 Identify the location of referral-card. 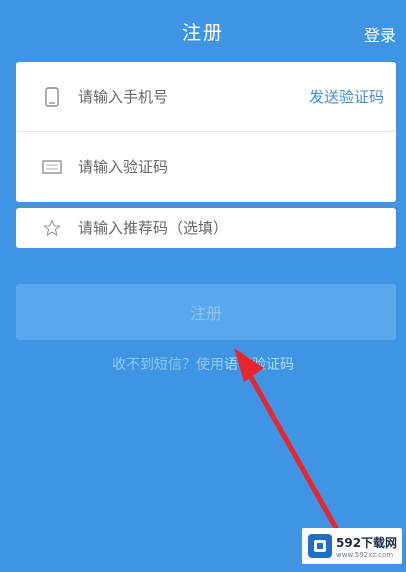
(206, 228).